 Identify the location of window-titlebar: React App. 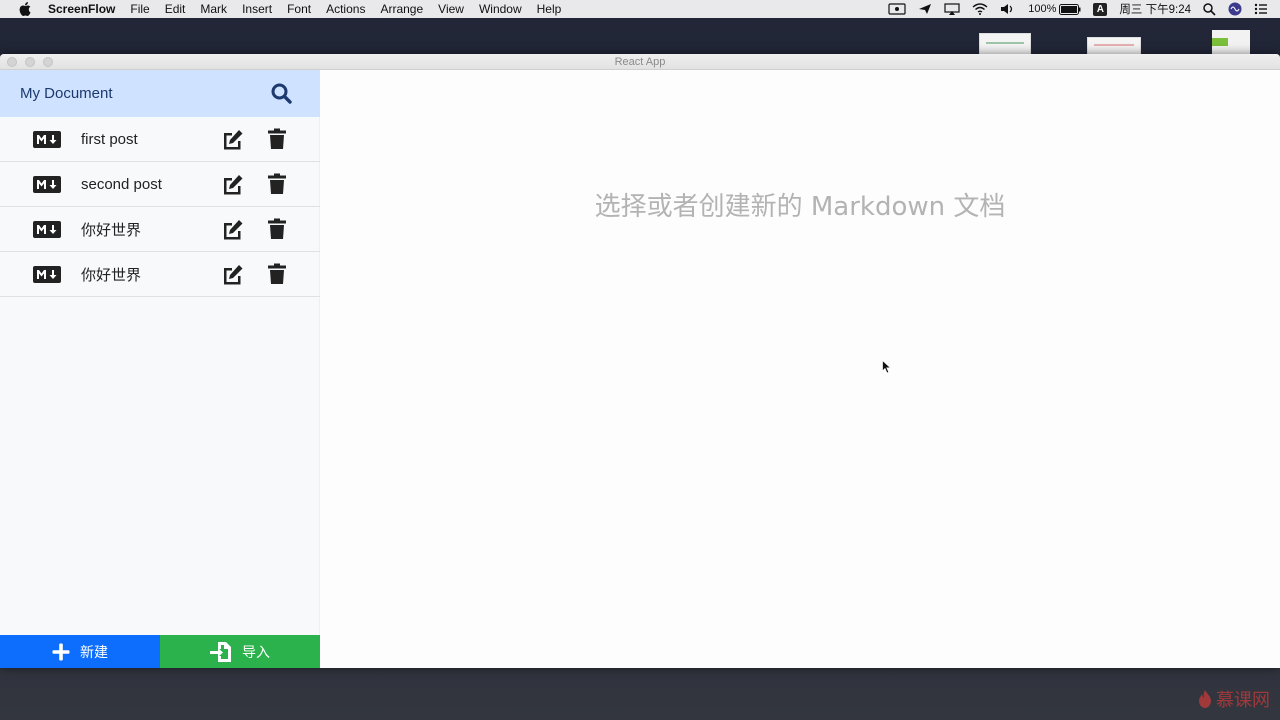
(640, 62).